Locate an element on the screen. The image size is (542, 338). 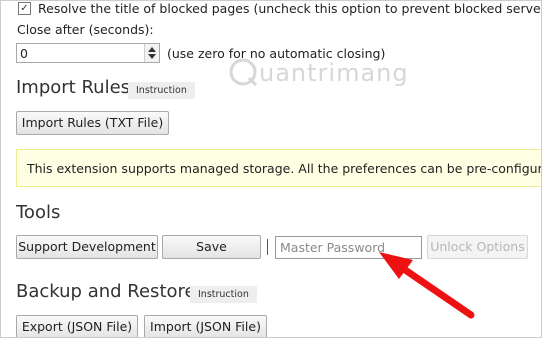
backup-instruction-badge: Instruction is located at coordinates (223, 294).